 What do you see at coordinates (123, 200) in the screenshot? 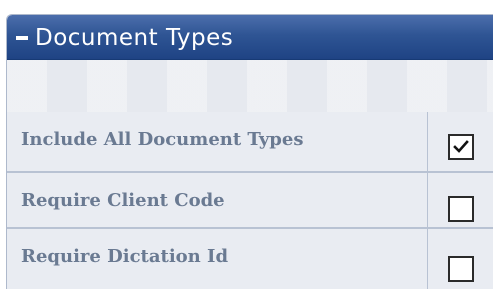
I see `option-label-require-client-code: Require Client Code` at bounding box center [123, 200].